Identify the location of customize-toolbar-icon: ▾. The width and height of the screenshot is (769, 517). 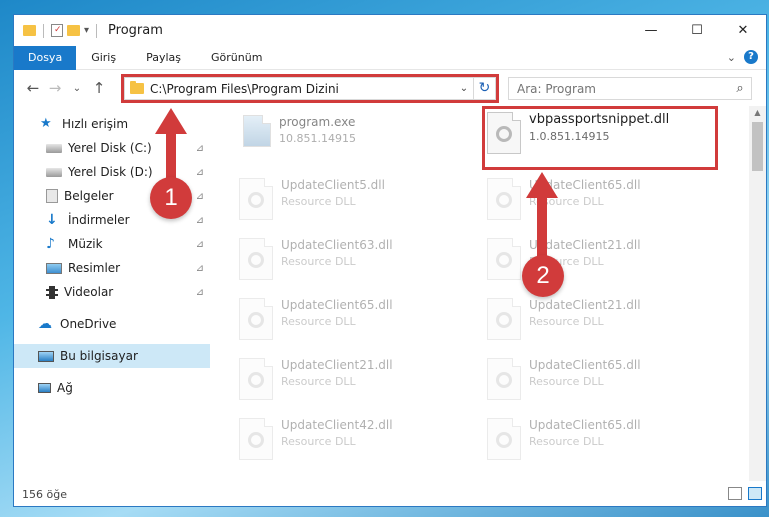
(86, 30).